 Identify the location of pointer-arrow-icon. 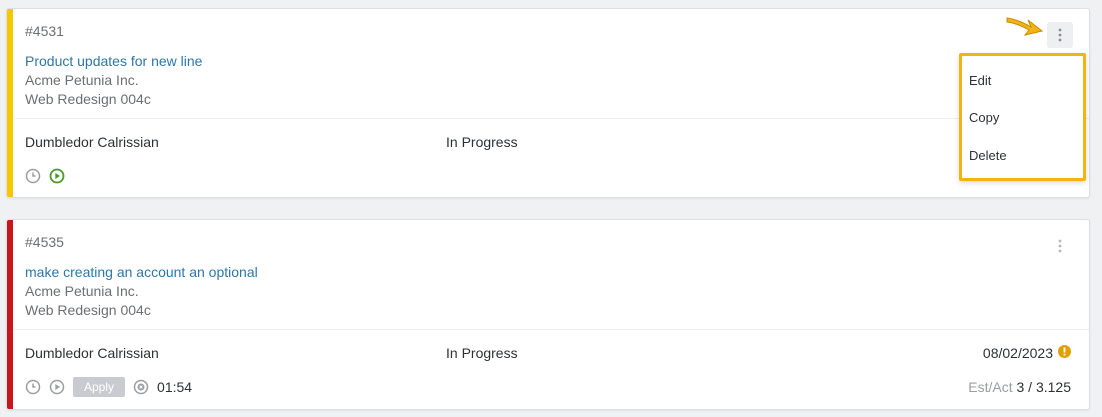
(1024, 27).